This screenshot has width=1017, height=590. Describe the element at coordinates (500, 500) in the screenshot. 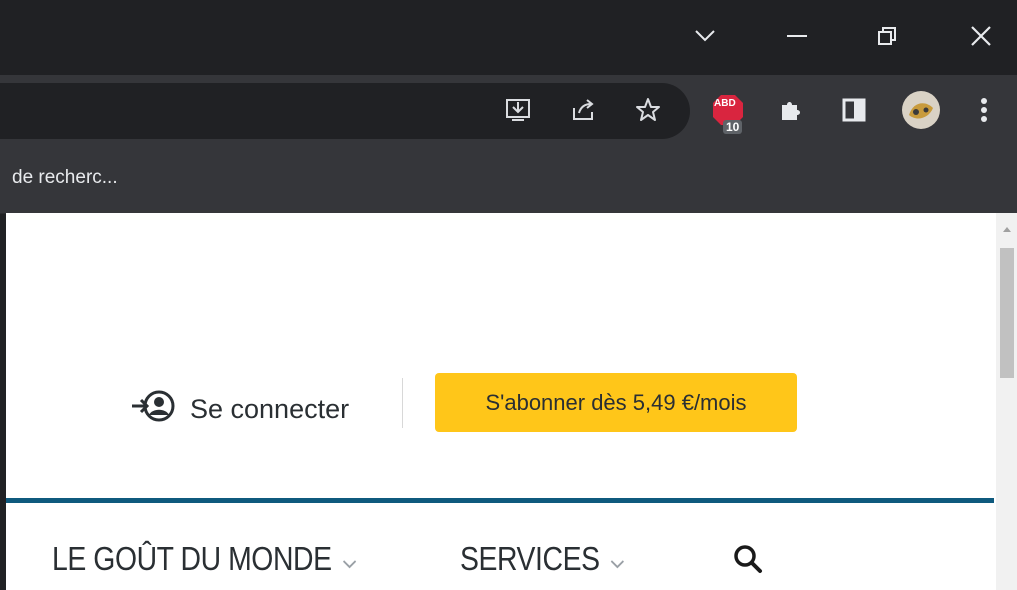

I see `header-rule` at that location.